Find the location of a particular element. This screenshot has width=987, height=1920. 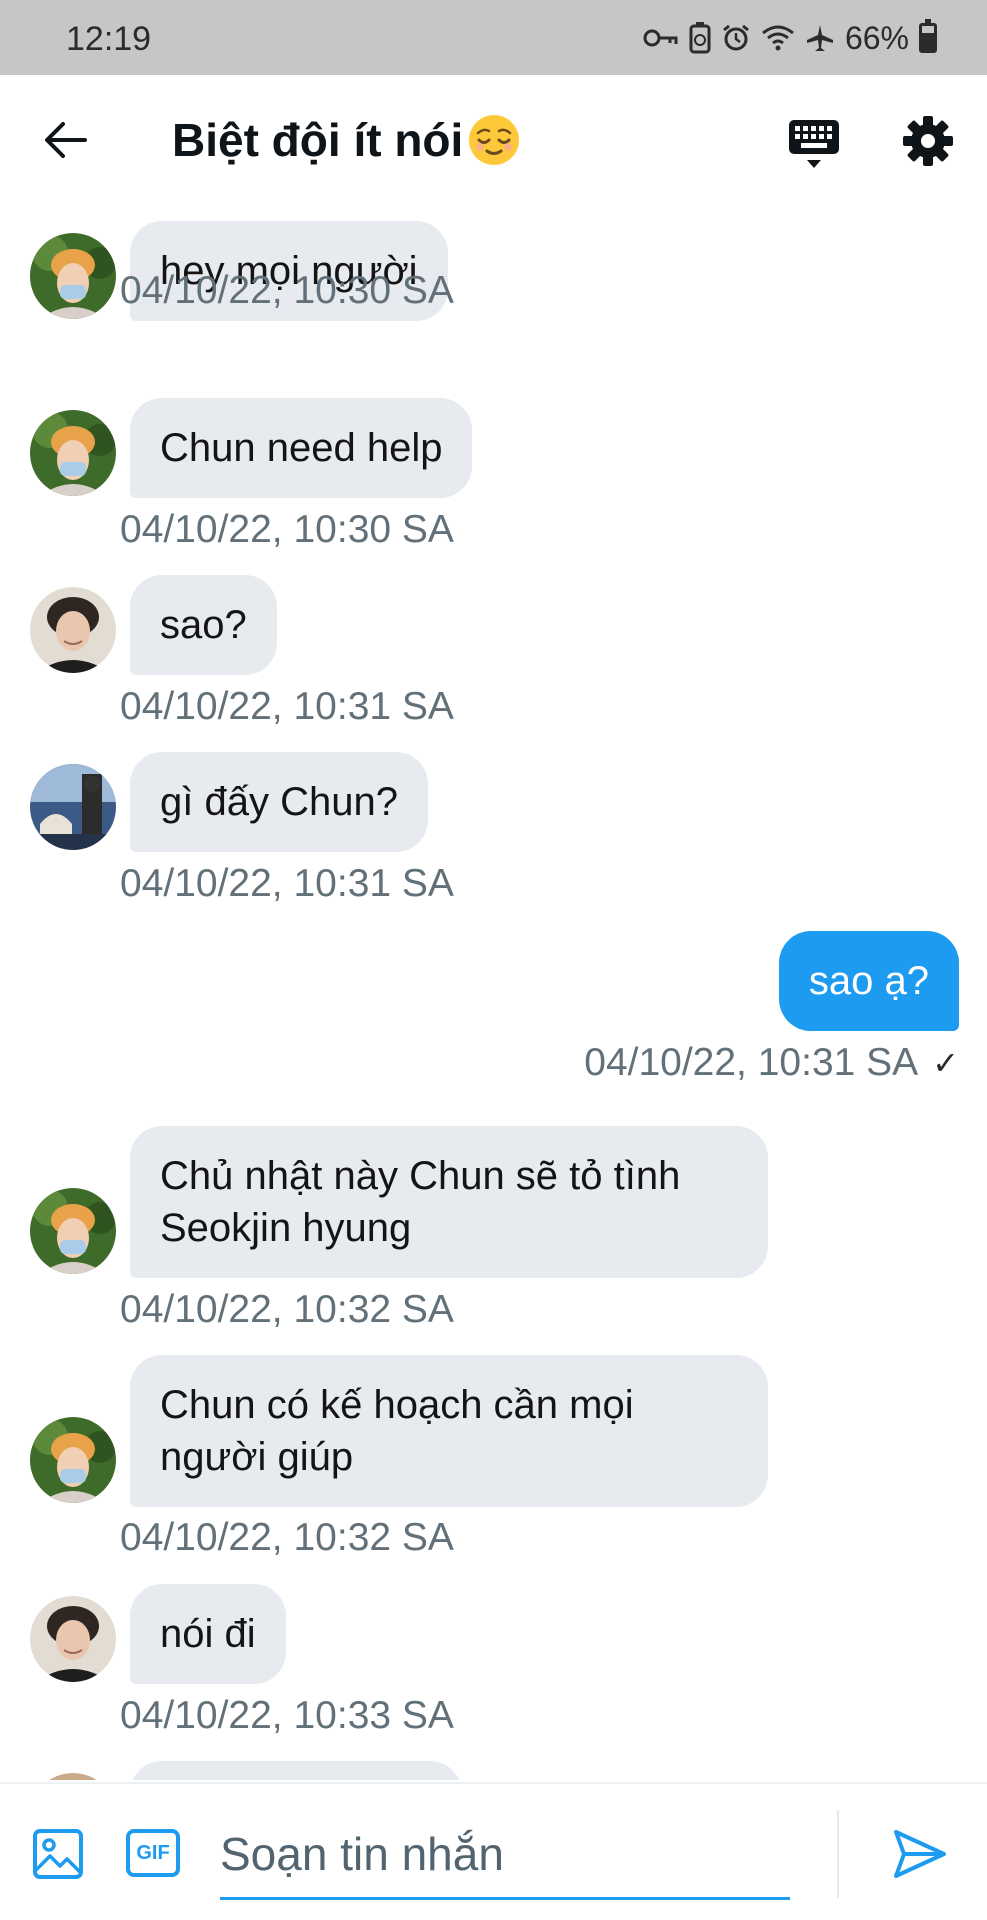

message-text: Chun need help is located at coordinates (301, 448).